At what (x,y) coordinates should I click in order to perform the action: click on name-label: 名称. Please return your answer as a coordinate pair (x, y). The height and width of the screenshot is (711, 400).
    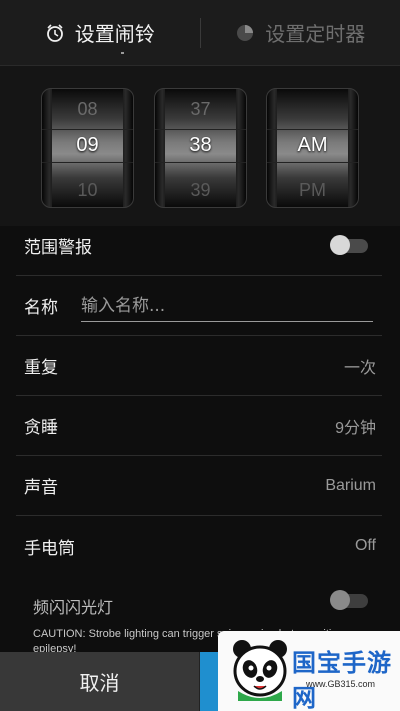
    Looking at the image, I should click on (41, 308).